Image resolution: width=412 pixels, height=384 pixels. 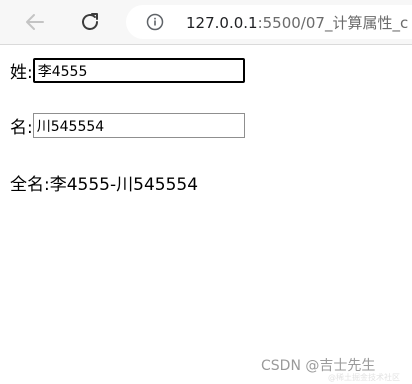 What do you see at coordinates (364, 377) in the screenshot?
I see `juejin-watermark: @稀土掘金技术社区` at bounding box center [364, 377].